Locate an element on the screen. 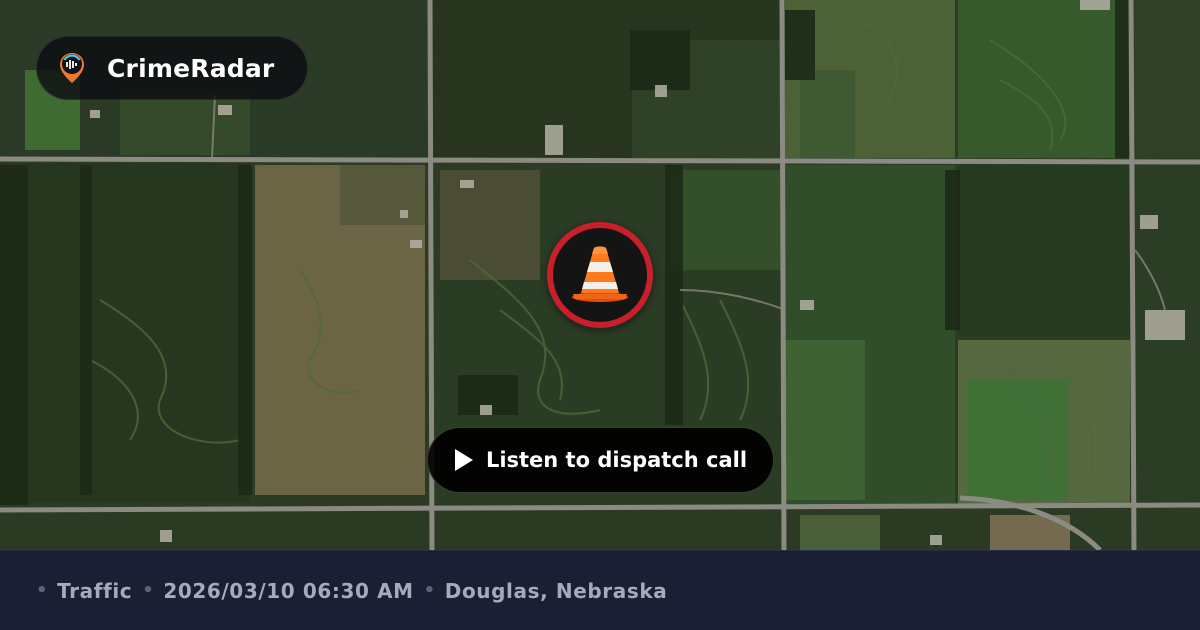 The width and height of the screenshot is (1200, 630). brand-badge: CrimeRadar is located at coordinates (172, 68).